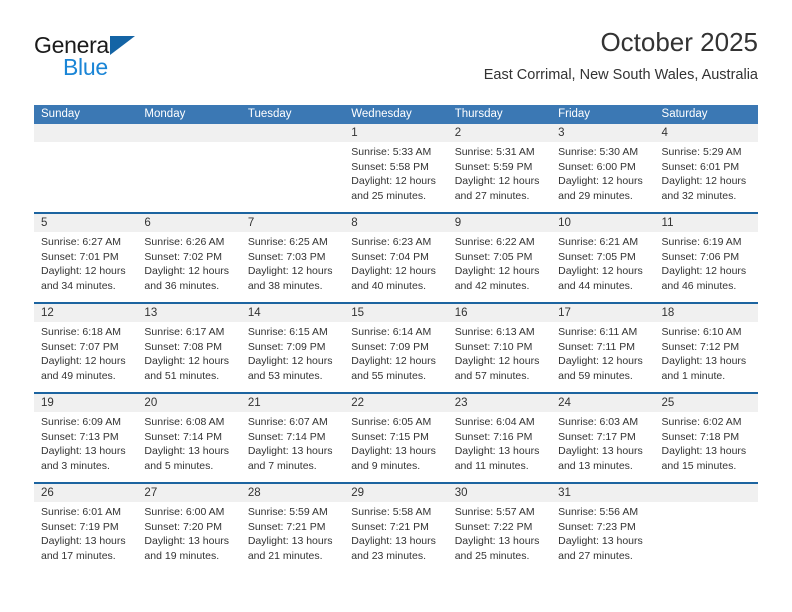 The height and width of the screenshot is (612, 792). Describe the element at coordinates (493, 526) in the screenshot. I see `day-detail-line: Sunset: 7:22 PM` at that location.